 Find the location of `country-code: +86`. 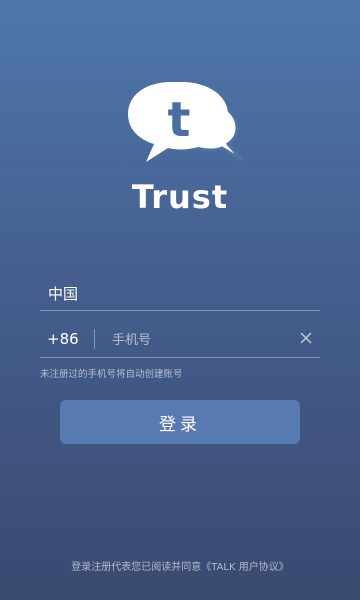

country-code: +86 is located at coordinates (63, 339).